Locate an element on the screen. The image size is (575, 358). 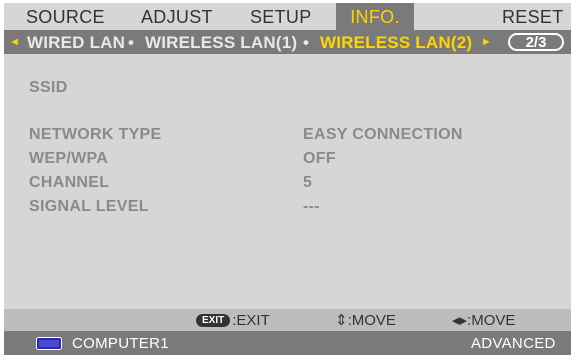
tab-source: SOURCE is located at coordinates (65, 16).